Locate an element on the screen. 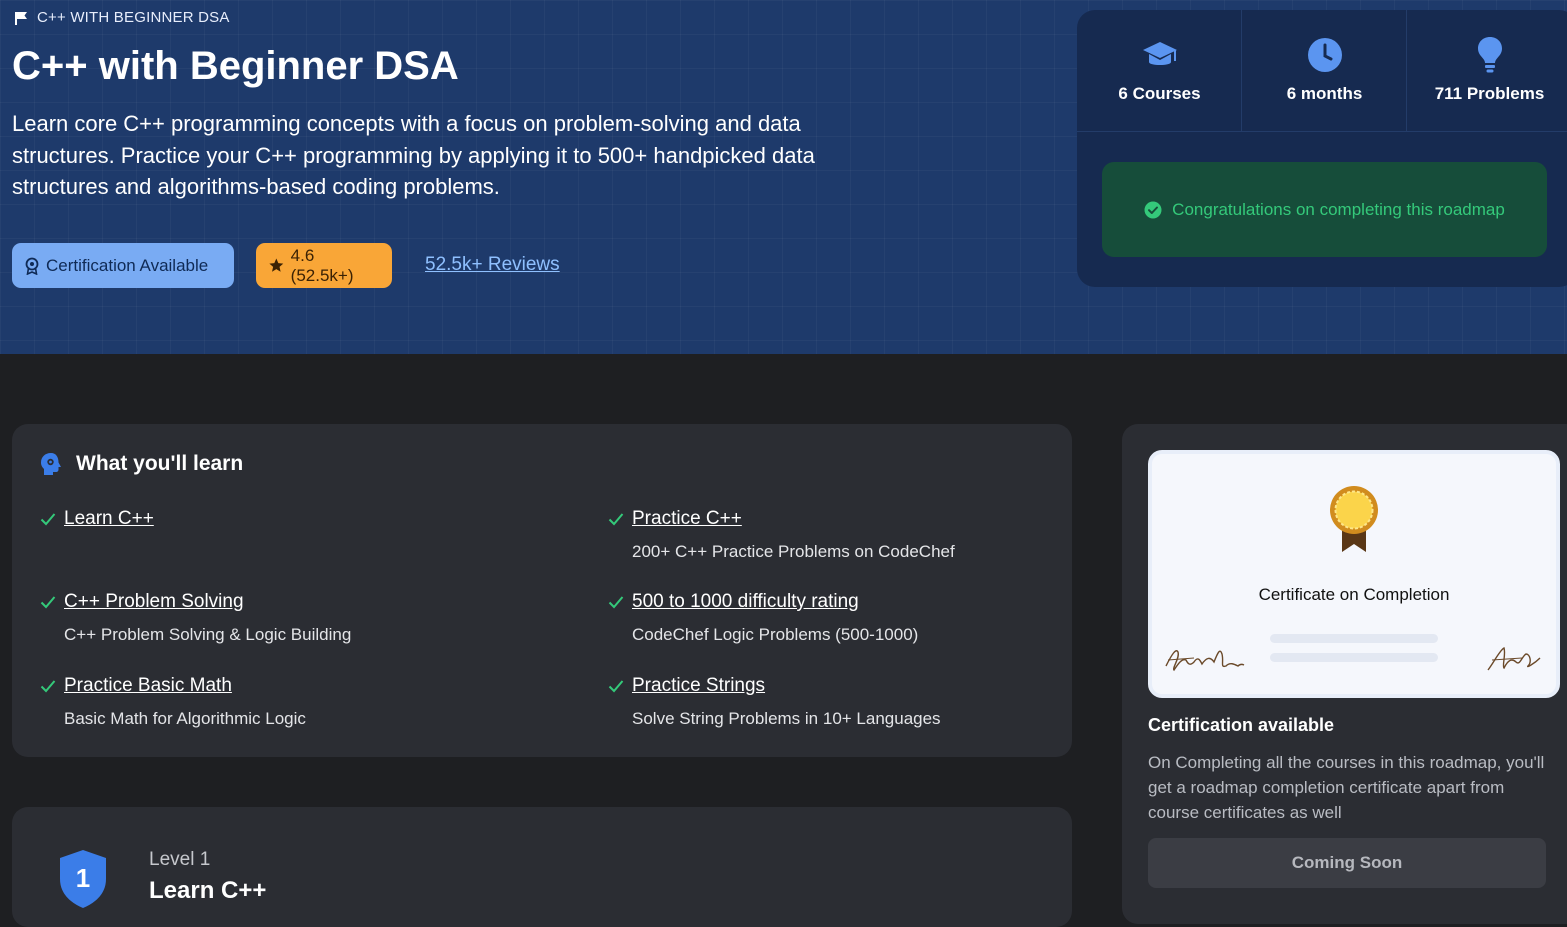 Image resolution: width=1567 pixels, height=927 pixels. learn-item-link: 500 to 1000 difficulty rating is located at coordinates (745, 602).